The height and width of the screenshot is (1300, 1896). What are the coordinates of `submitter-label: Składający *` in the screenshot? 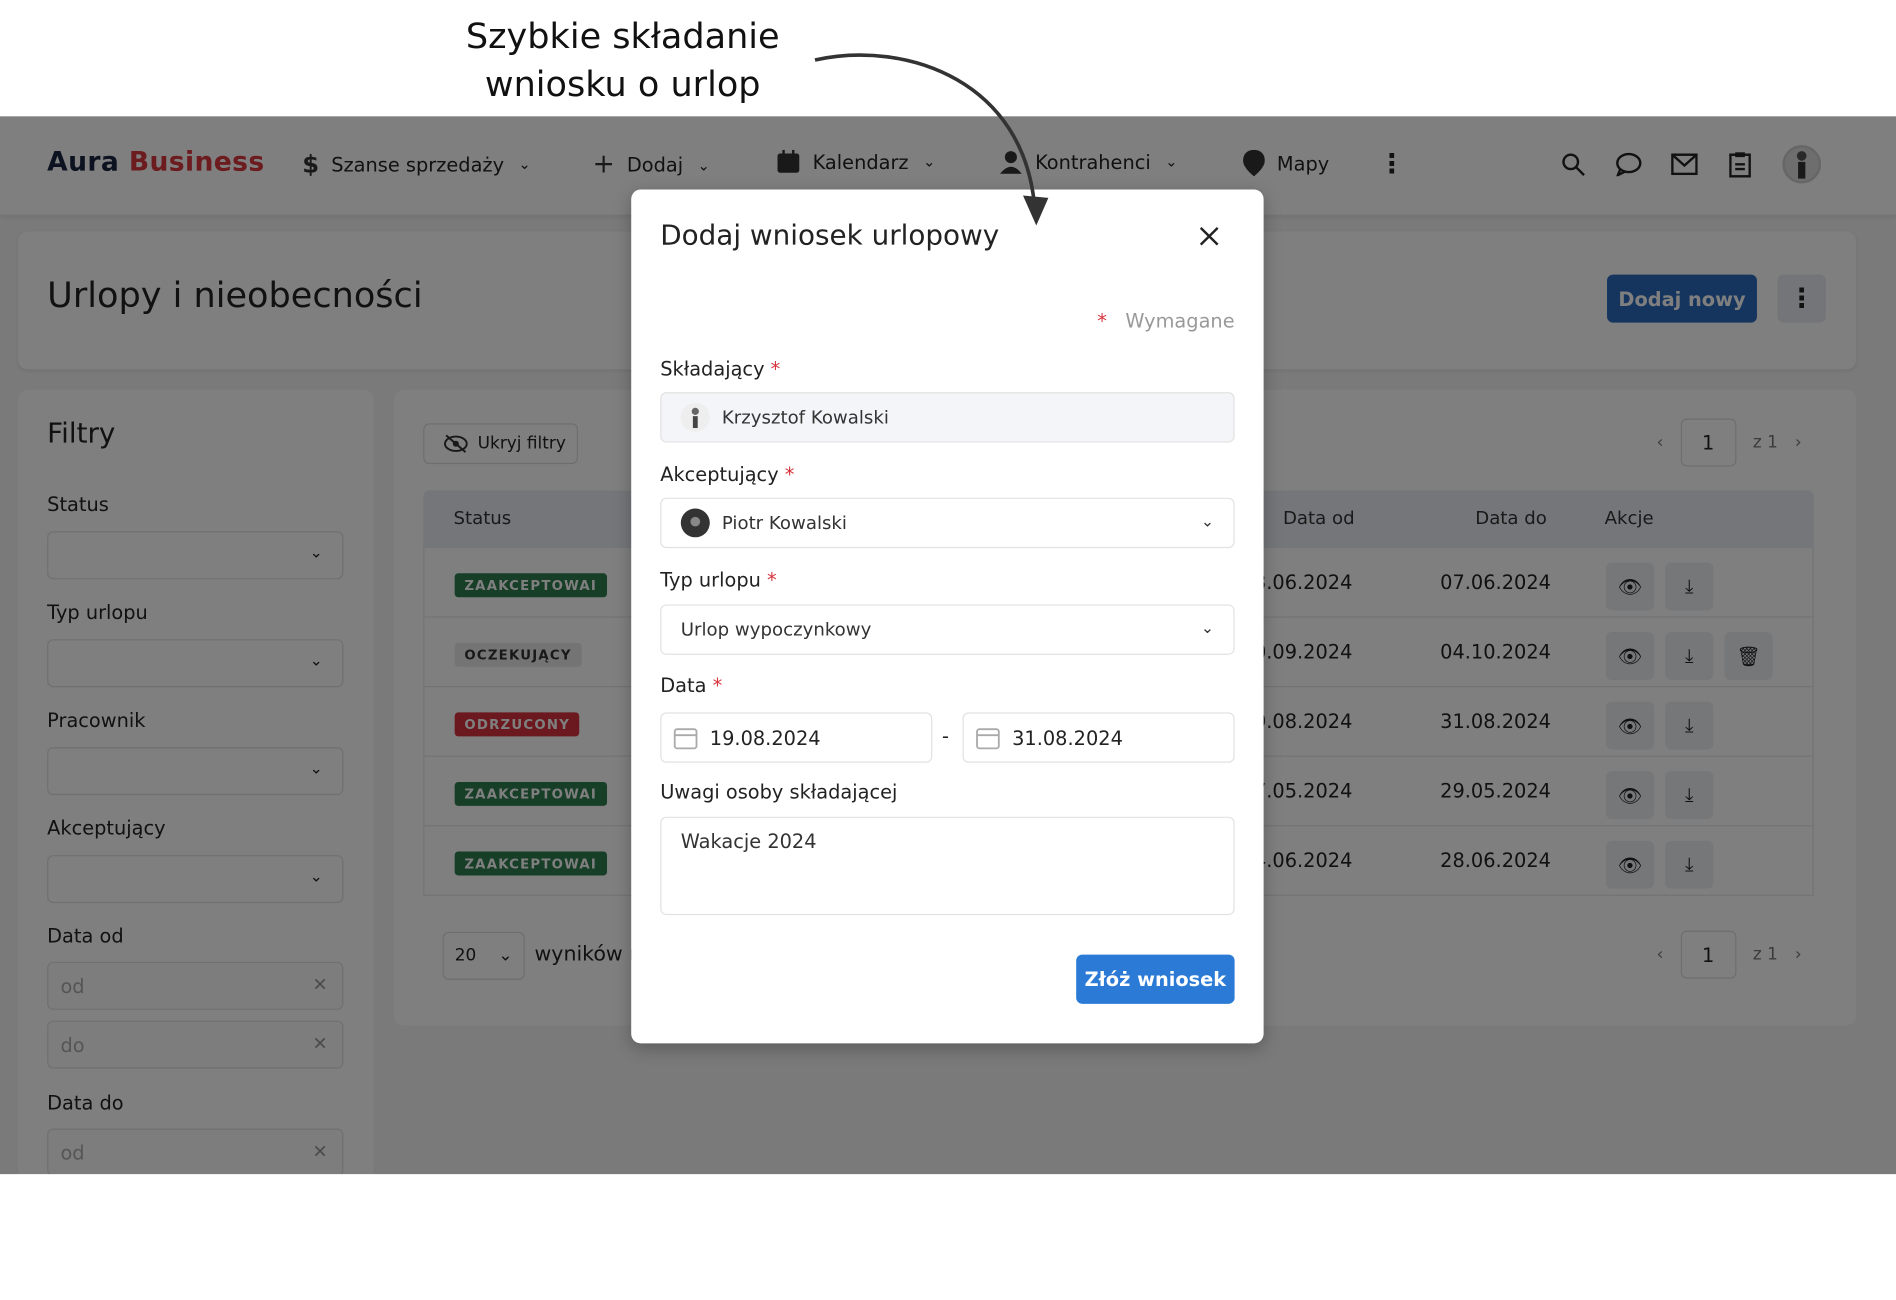 It's located at (720, 369).